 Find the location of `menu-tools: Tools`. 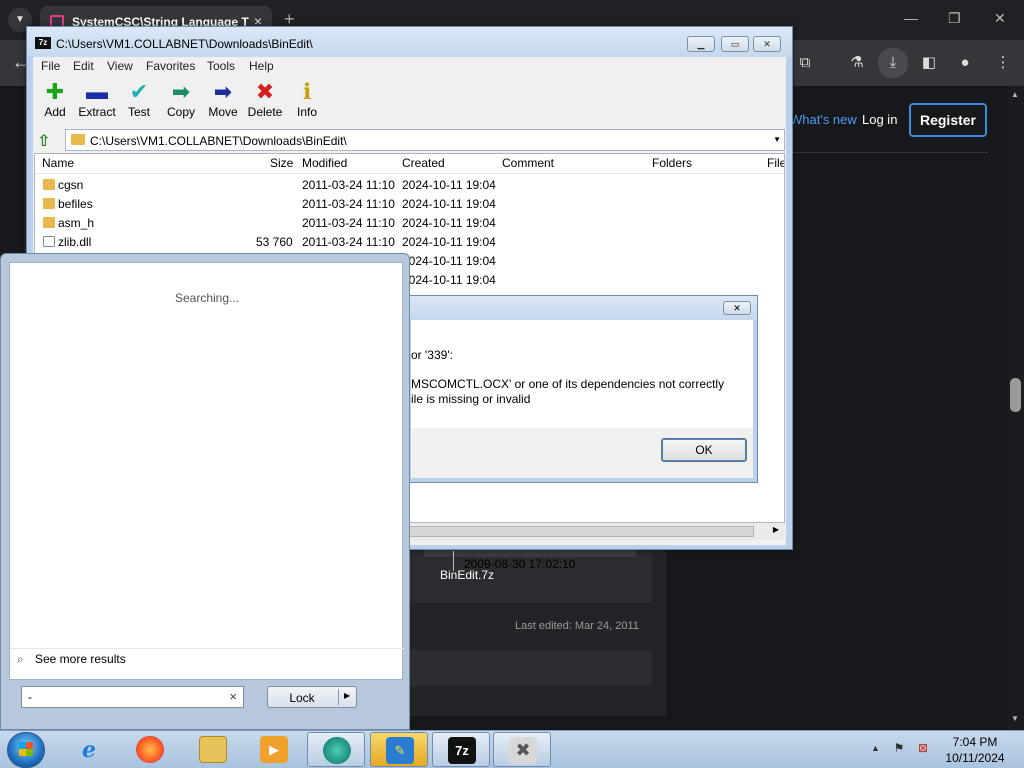

menu-tools: Tools is located at coordinates (221, 66).